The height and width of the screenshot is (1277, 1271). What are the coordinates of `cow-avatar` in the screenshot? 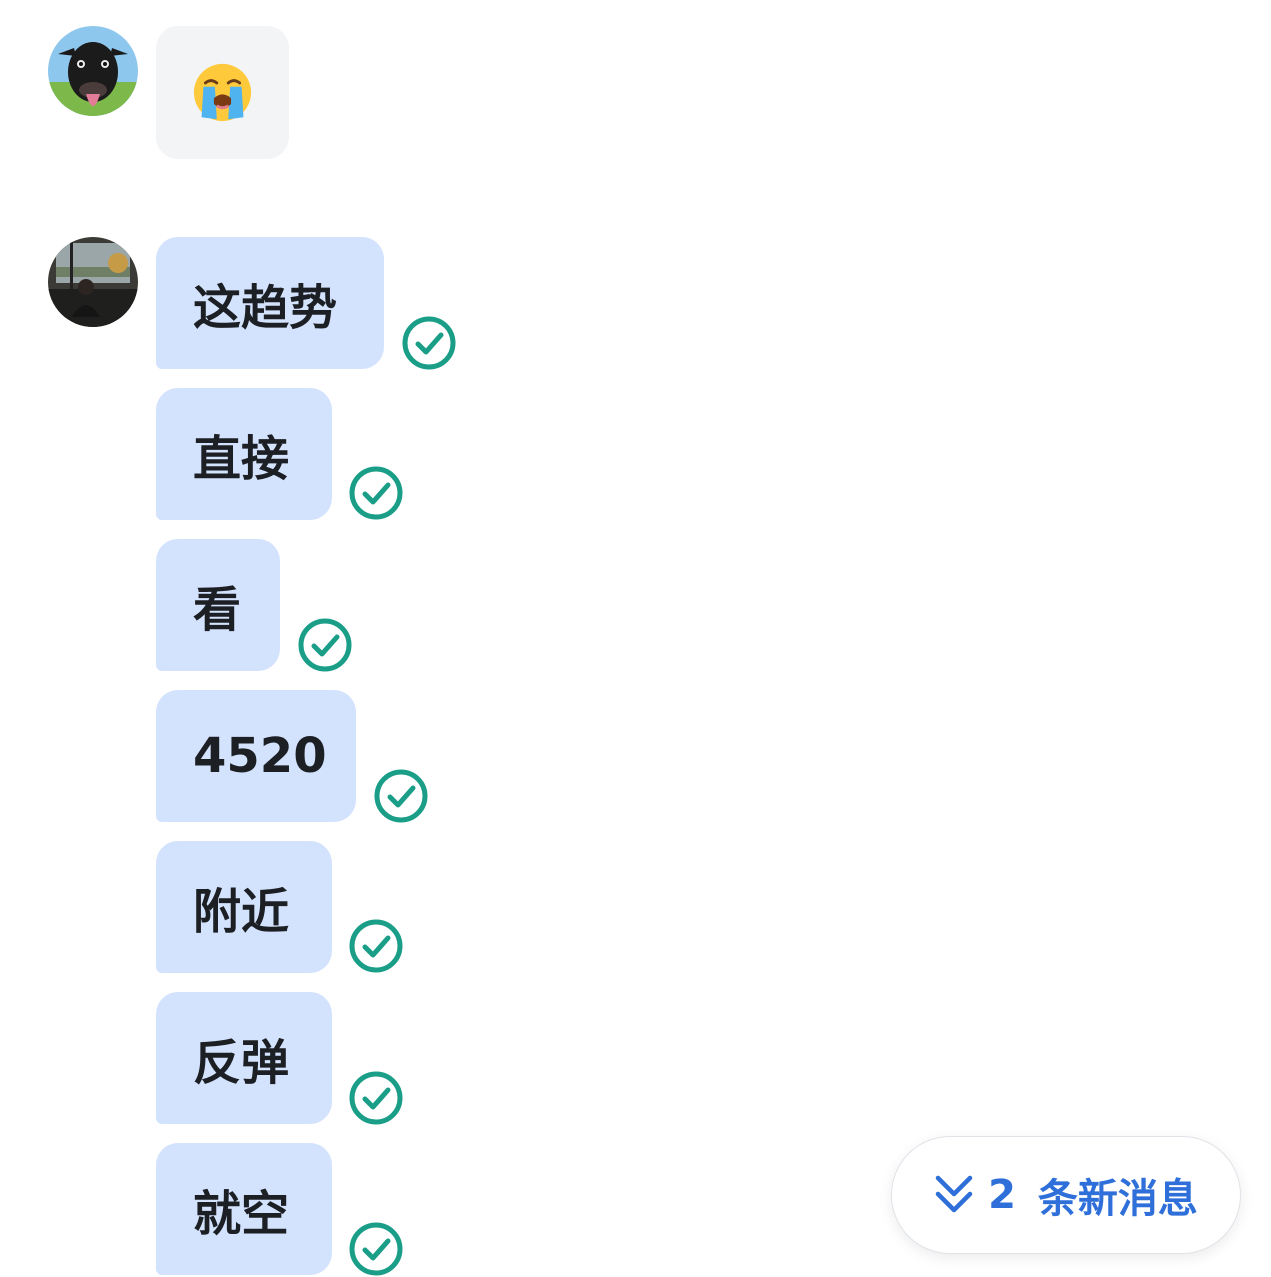 It's located at (93, 71).